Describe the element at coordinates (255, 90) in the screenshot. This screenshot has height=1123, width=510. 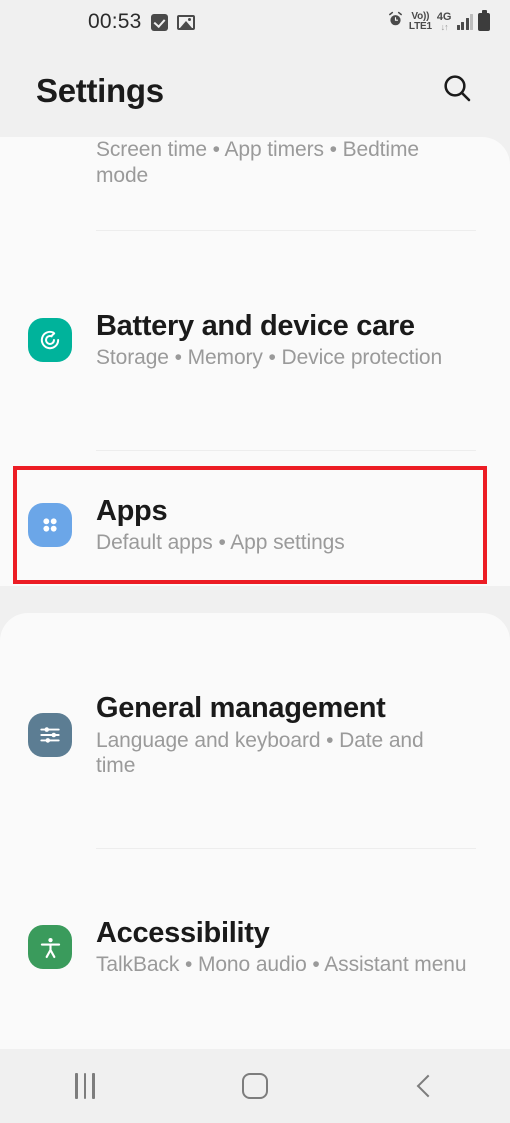
I see `app-header: Settings` at that location.